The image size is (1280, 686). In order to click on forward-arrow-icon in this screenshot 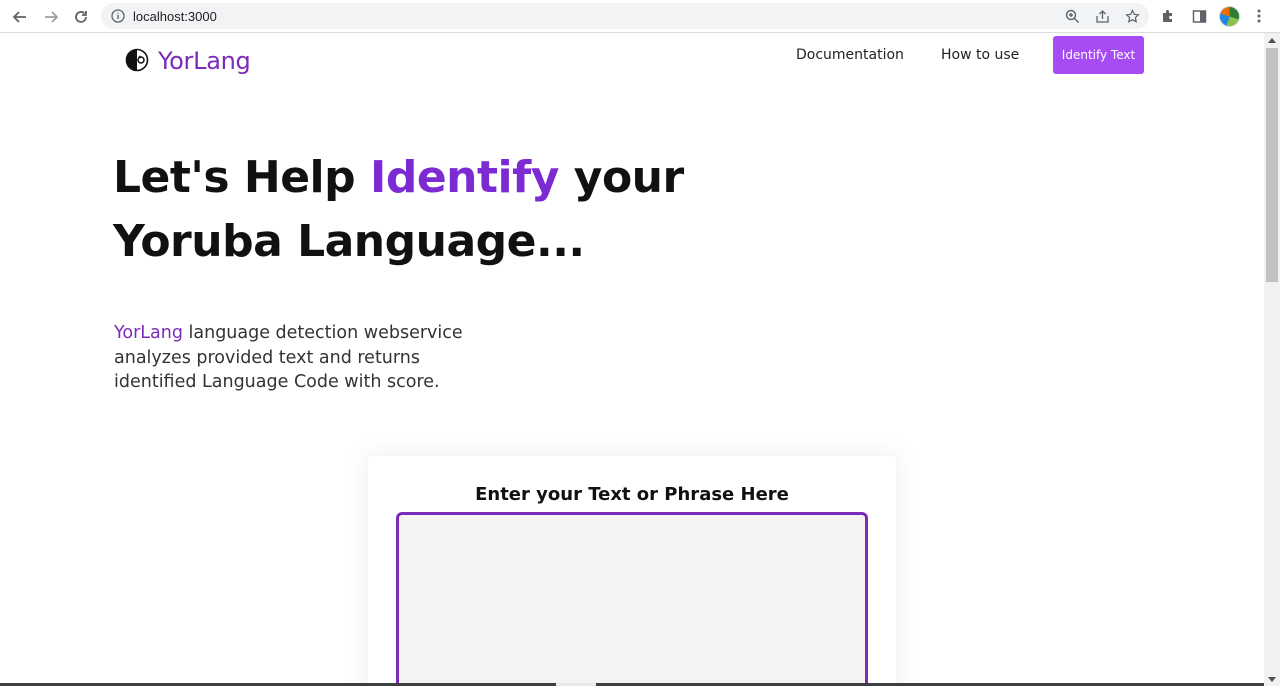, I will do `click(51, 17)`.